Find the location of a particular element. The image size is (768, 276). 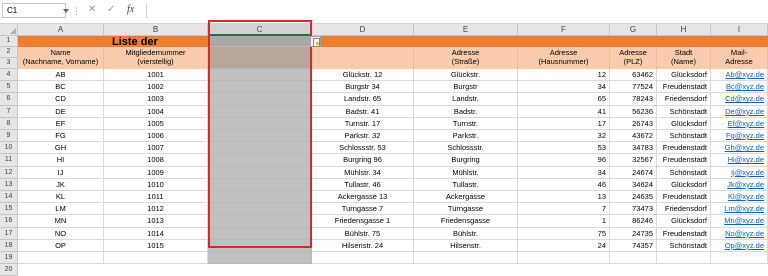

full-address-cell: Parkstr. 32 is located at coordinates (363, 136).